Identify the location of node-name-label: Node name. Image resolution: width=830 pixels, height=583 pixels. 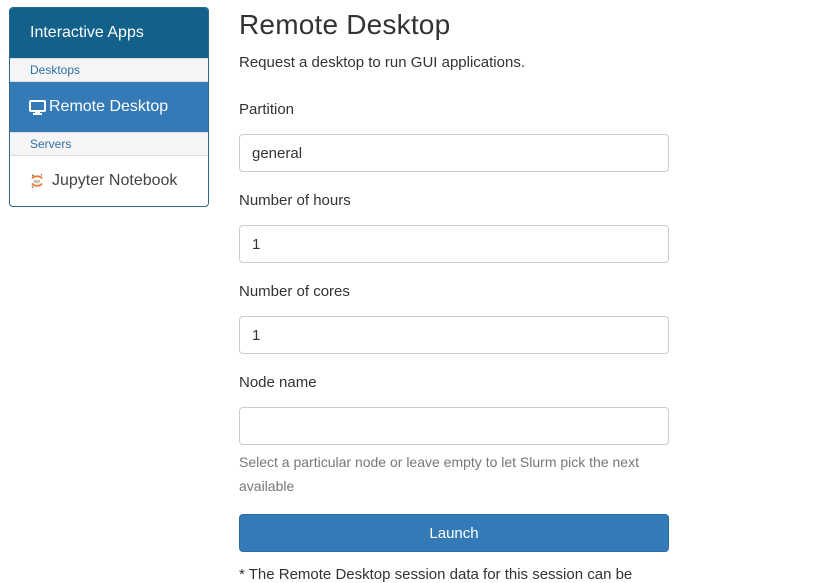
(278, 382).